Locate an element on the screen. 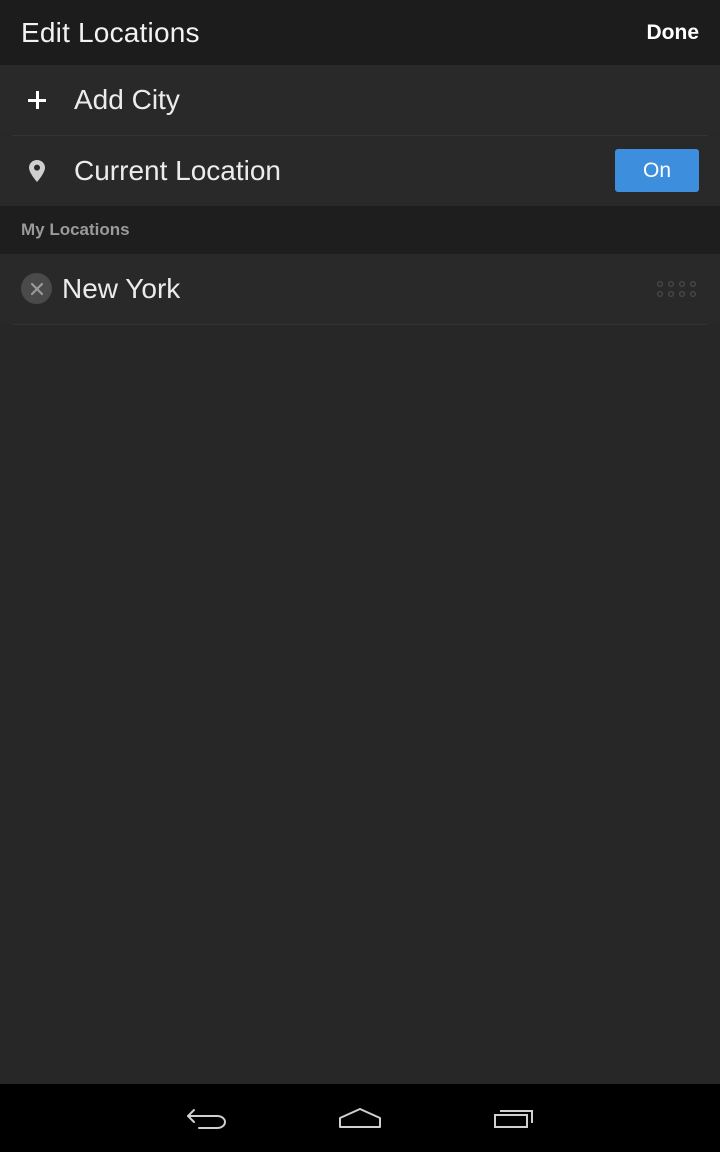 The width and height of the screenshot is (720, 1152). back-icon is located at coordinates (207, 1118).